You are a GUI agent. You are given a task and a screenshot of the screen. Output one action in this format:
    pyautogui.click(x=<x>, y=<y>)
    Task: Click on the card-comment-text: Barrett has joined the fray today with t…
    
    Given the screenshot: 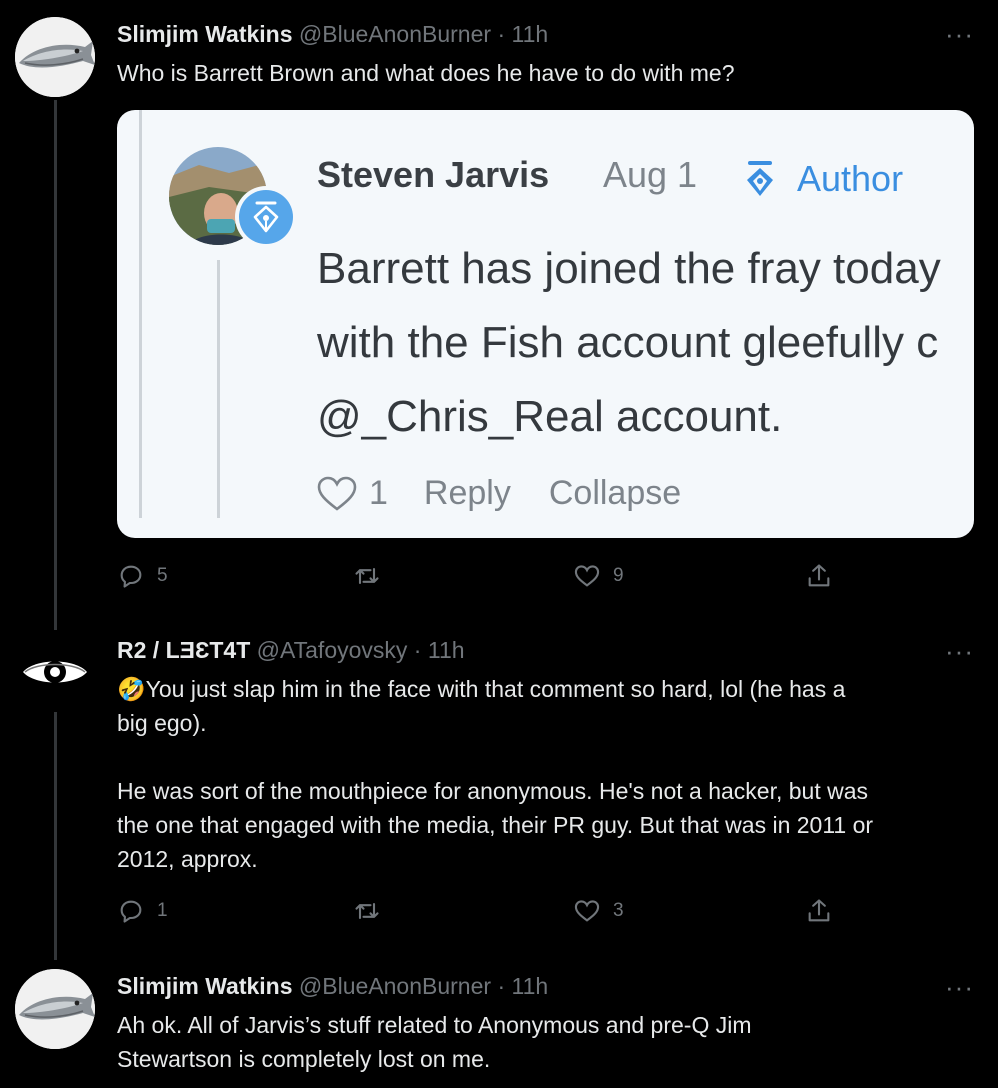 What is the action you would take?
    pyautogui.click(x=629, y=342)
    